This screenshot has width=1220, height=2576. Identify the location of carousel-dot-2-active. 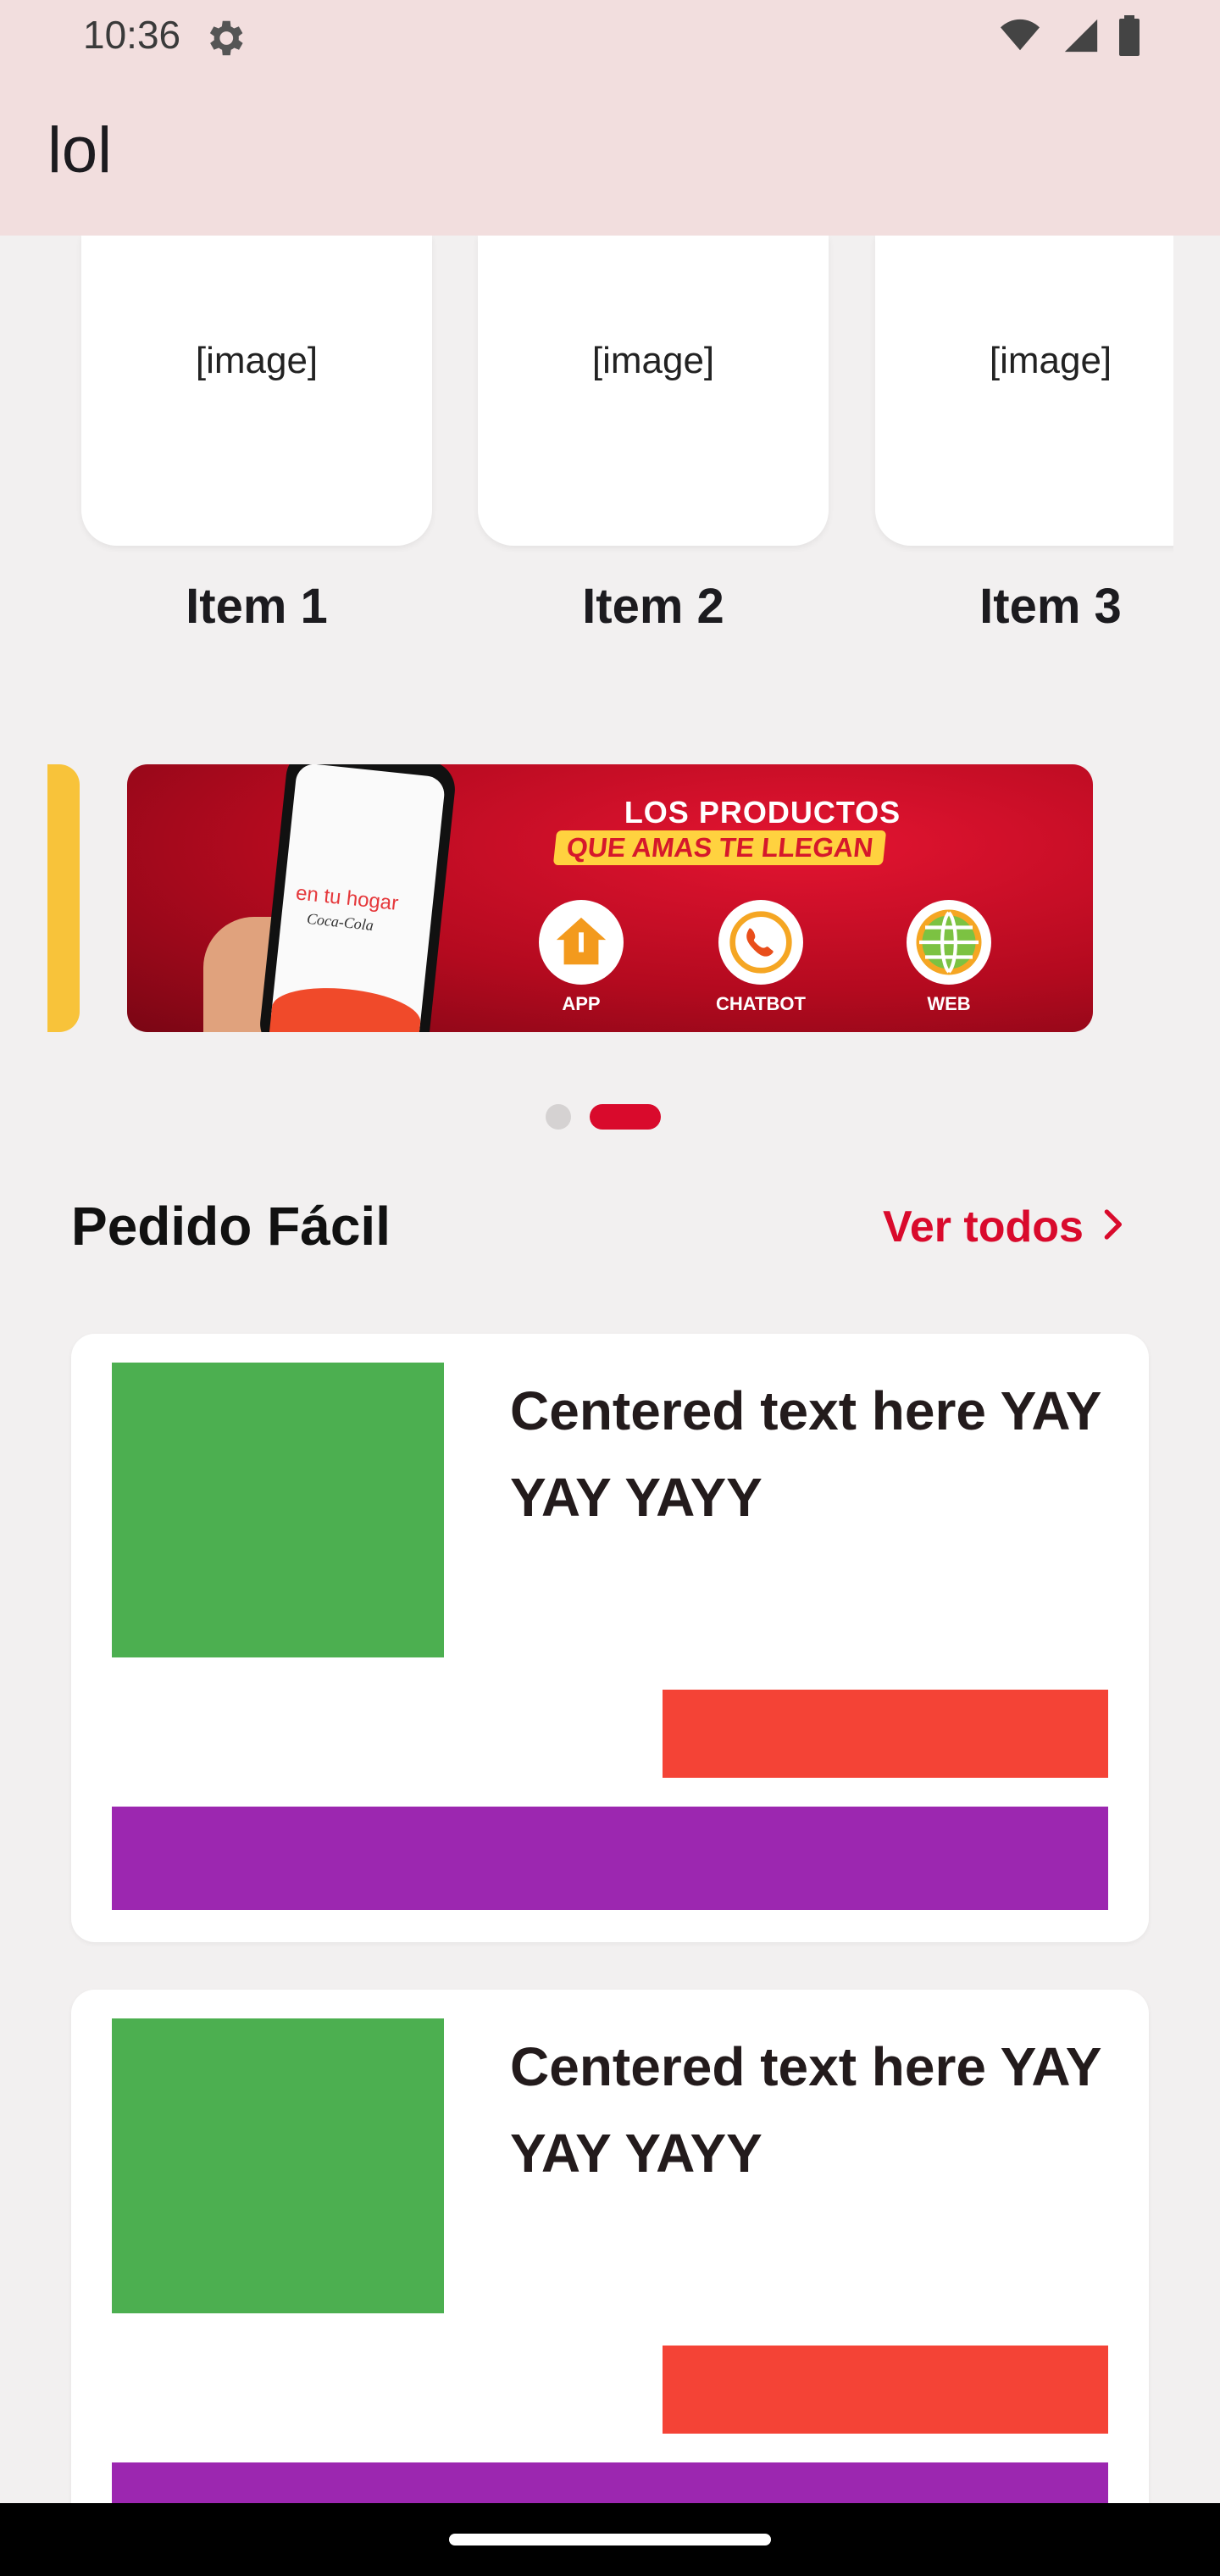
(625, 1117).